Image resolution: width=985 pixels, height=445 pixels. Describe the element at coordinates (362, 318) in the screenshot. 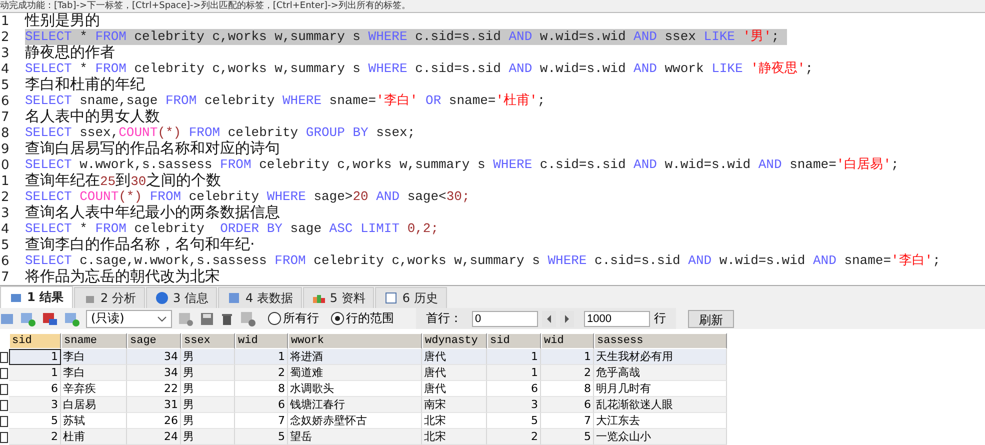

I see `range-radio: 行的范围` at that location.